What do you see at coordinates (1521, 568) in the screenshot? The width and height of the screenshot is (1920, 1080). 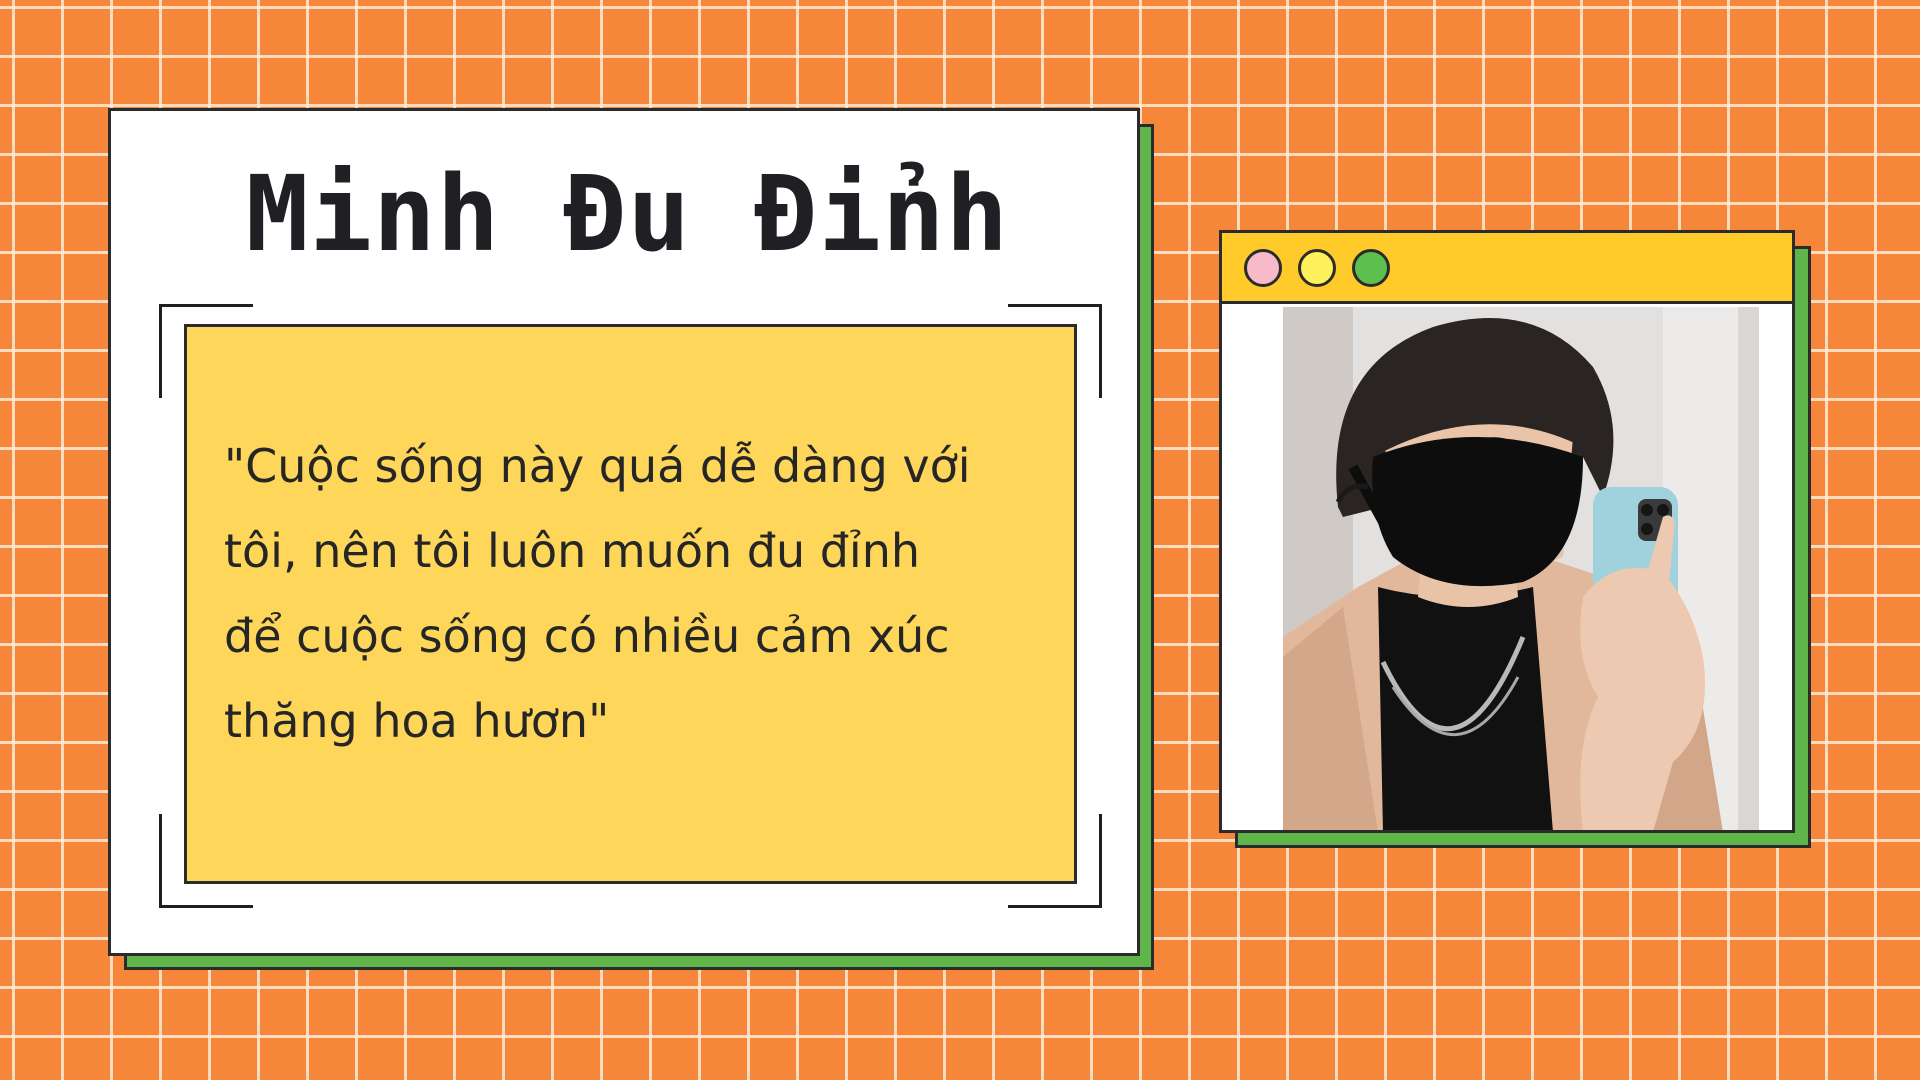 I see `profile-photo` at bounding box center [1521, 568].